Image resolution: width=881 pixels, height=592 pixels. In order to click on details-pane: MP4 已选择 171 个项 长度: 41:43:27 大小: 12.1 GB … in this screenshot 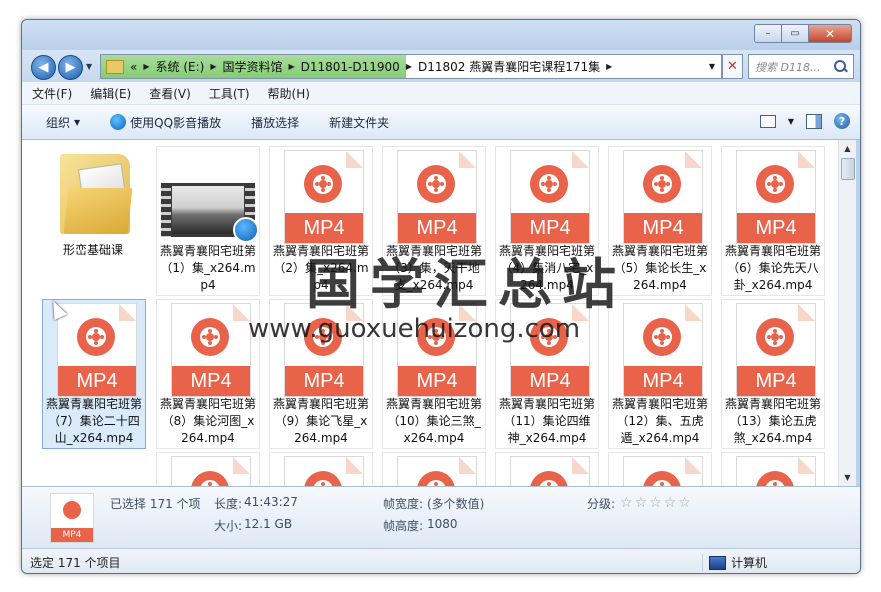, I will do `click(441, 517)`.